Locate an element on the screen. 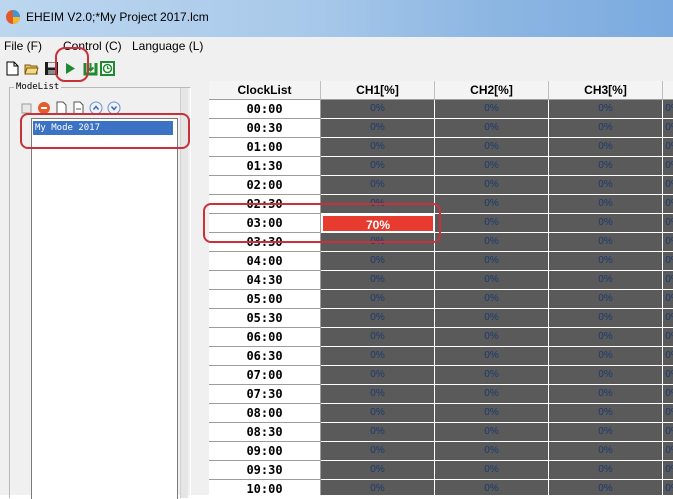 This screenshot has width=673, height=499. header-ch3: CH3[%] is located at coordinates (606, 90).